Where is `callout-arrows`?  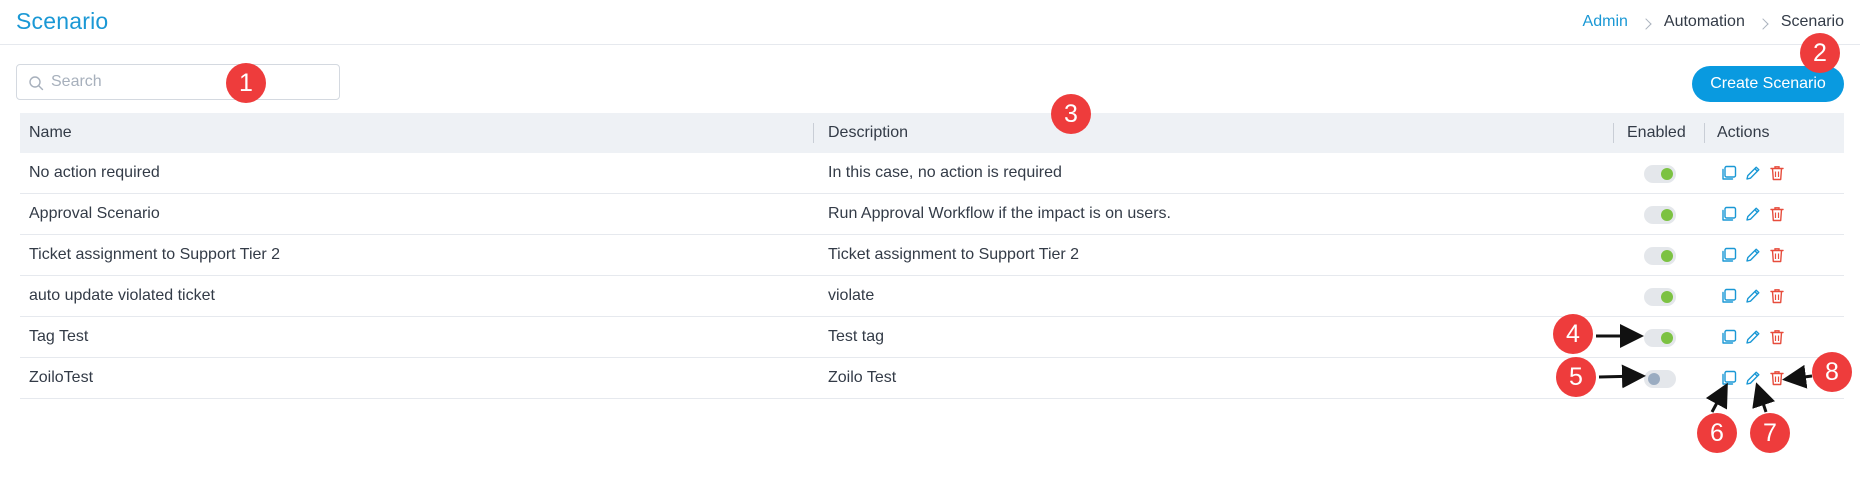 callout-arrows is located at coordinates (1704, 368).